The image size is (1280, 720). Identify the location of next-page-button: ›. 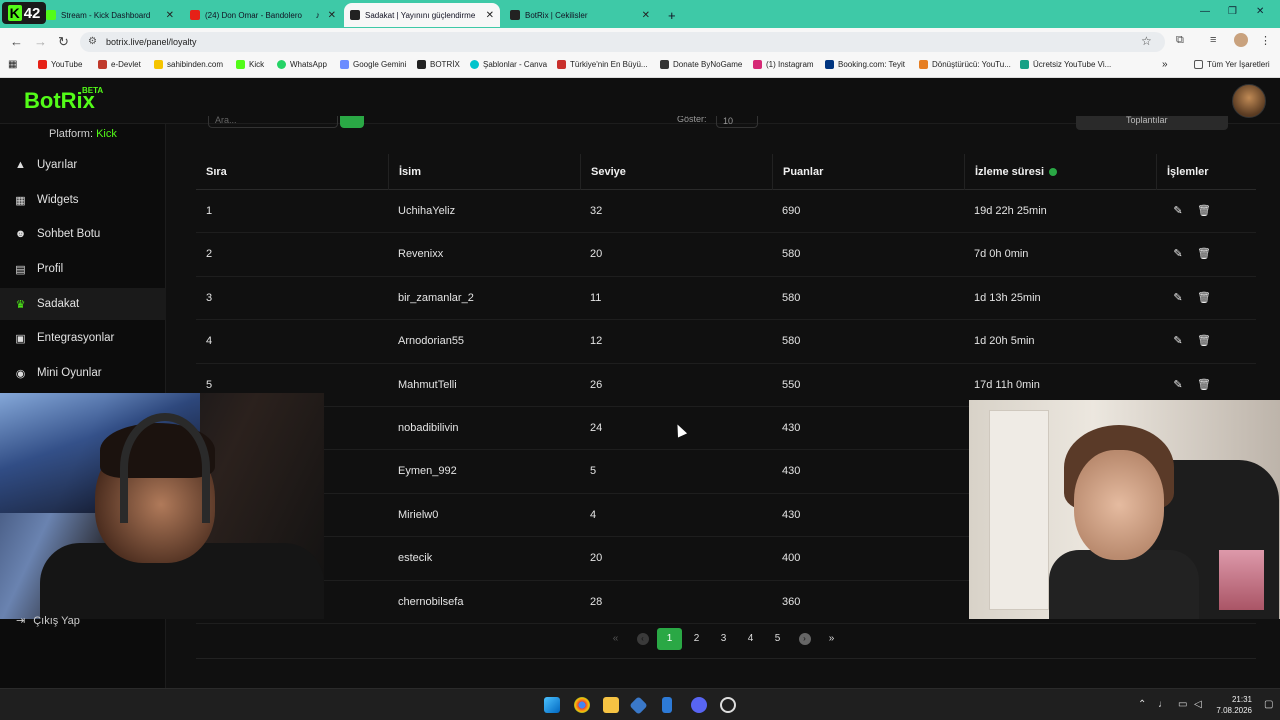
(804, 639).